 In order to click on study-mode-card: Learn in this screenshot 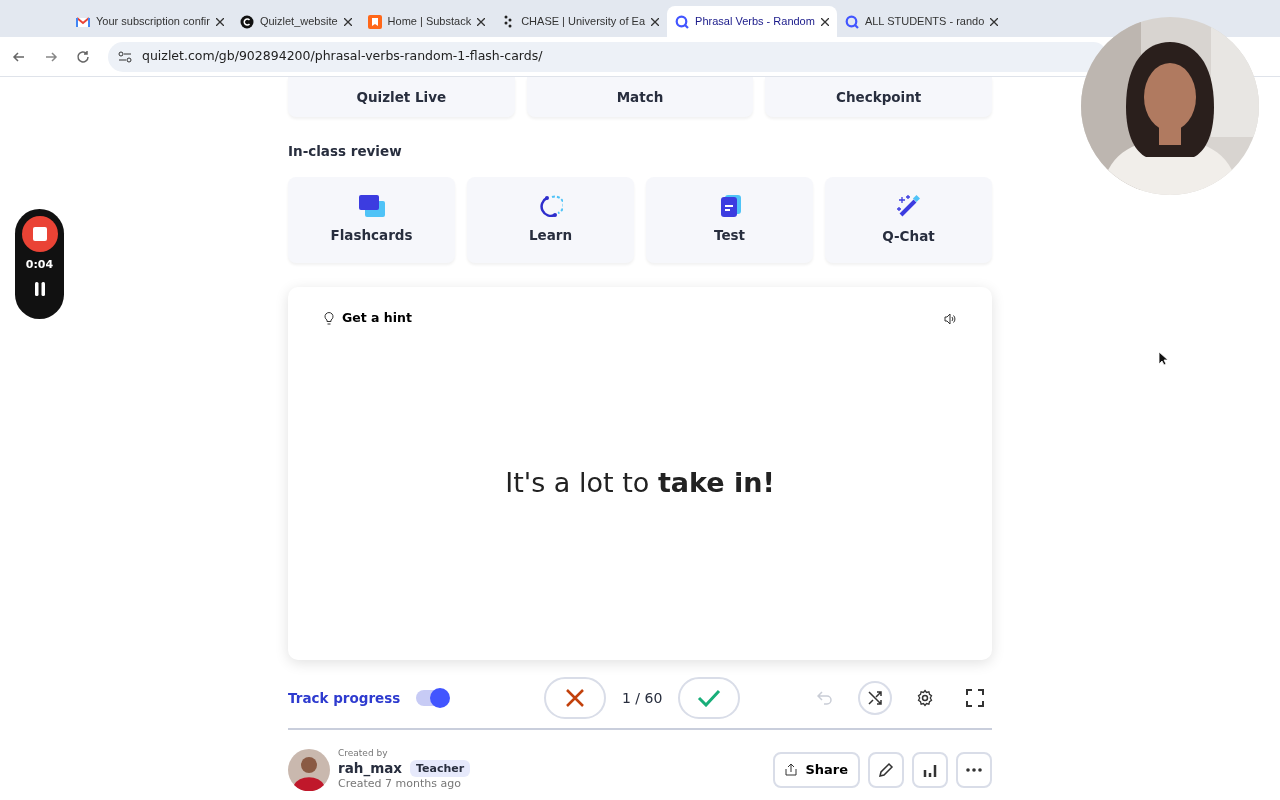, I will do `click(550, 220)`.